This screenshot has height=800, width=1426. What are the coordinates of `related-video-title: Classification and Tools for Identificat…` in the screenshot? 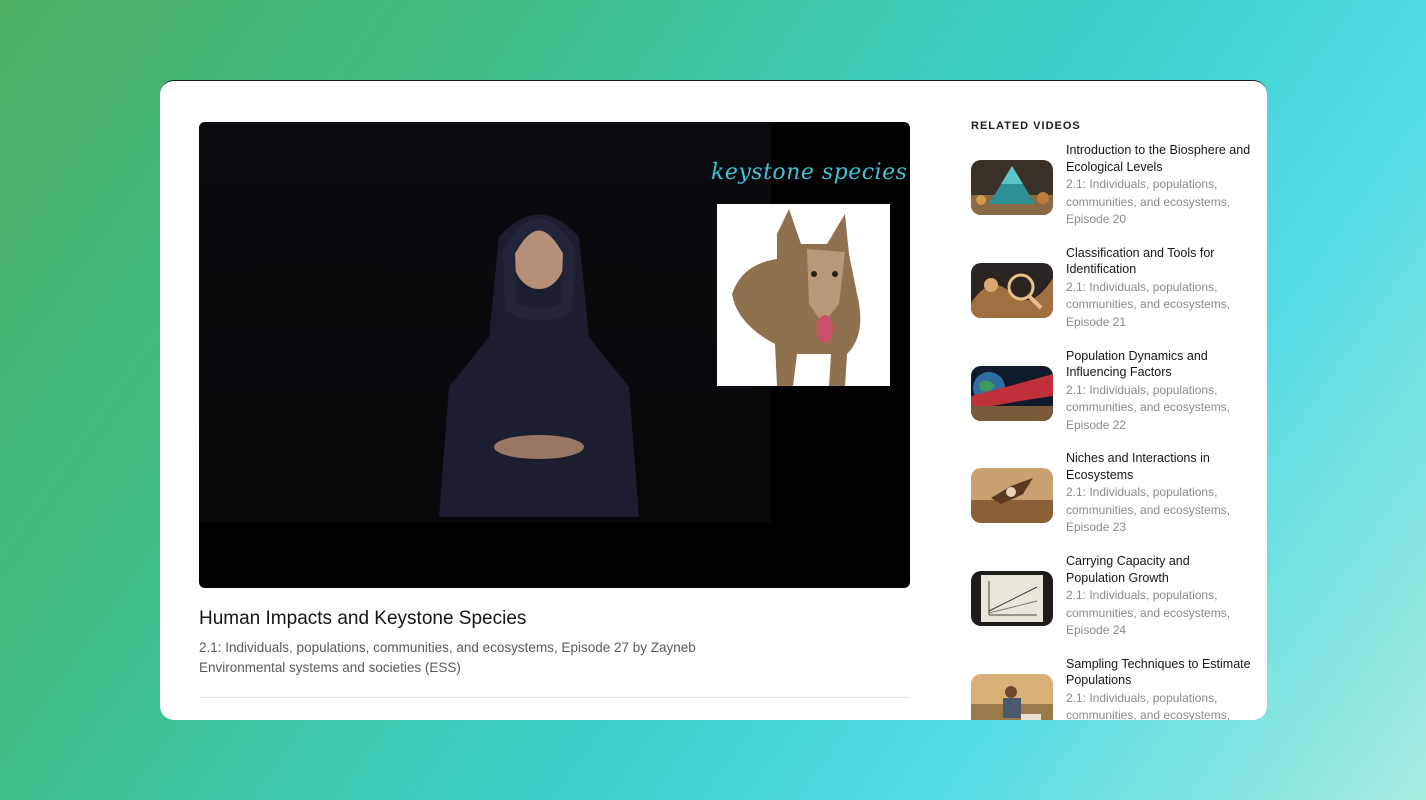 It's located at (1158, 261).